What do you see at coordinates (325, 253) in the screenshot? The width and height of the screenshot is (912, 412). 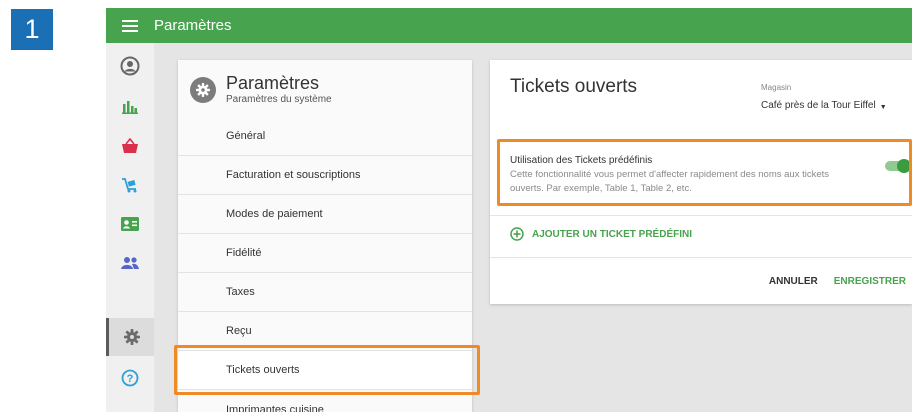 I see `settings-nav-loyalty: Fidélité` at bounding box center [325, 253].